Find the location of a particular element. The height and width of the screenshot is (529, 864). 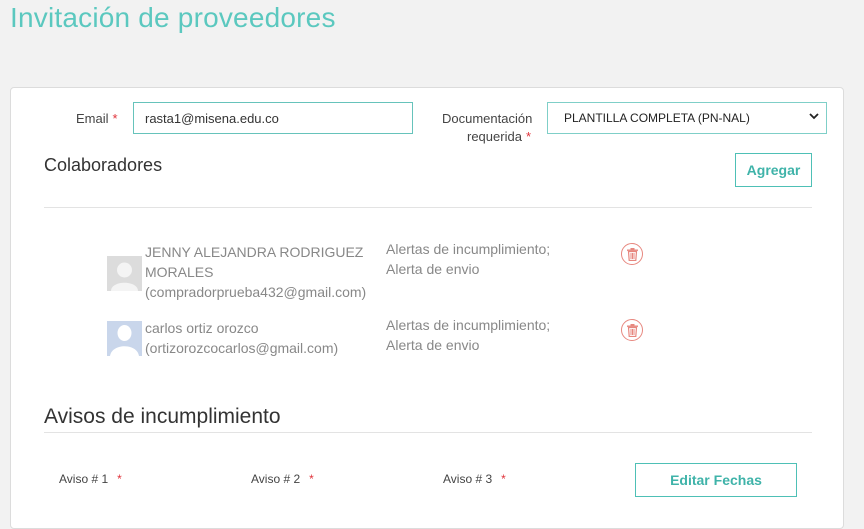

user-silhouette-icon is located at coordinates (124, 338).